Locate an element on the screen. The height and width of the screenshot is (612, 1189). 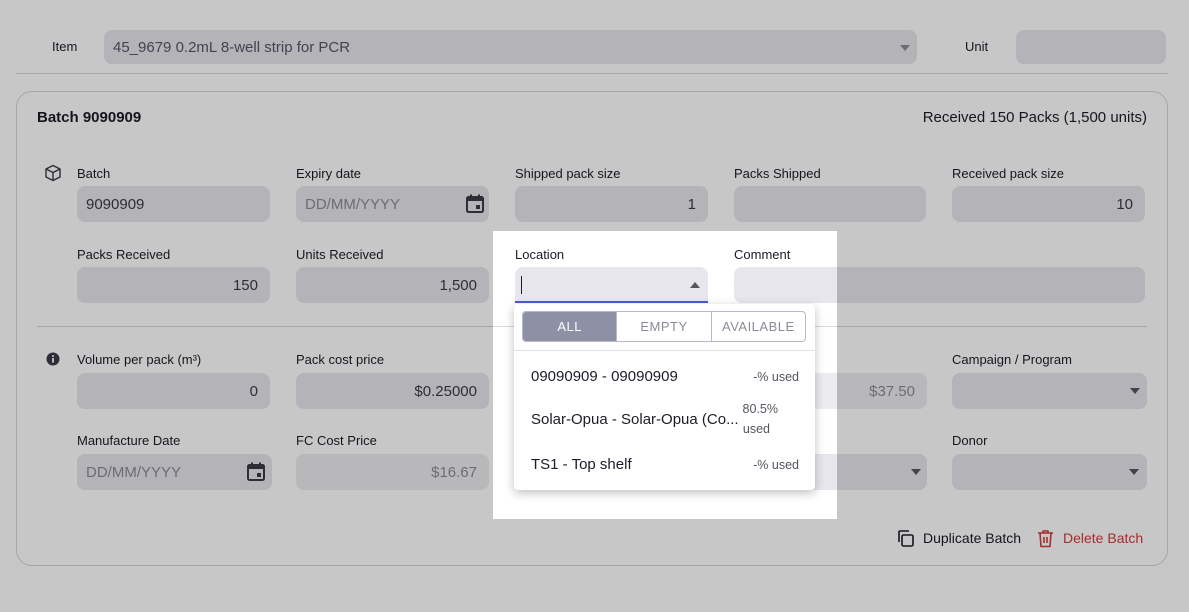
shipped-pack-size-input: 1 is located at coordinates (611, 204).